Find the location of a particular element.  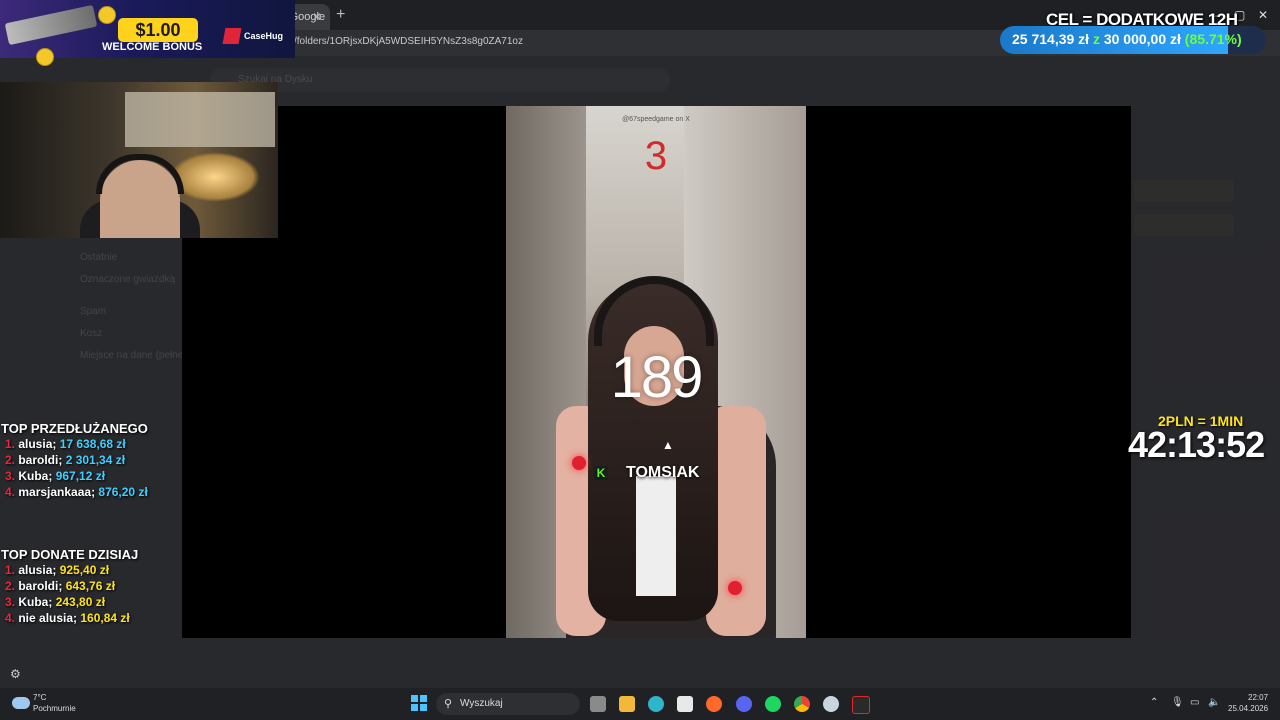

search-icon: ⚲ is located at coordinates (448, 704).